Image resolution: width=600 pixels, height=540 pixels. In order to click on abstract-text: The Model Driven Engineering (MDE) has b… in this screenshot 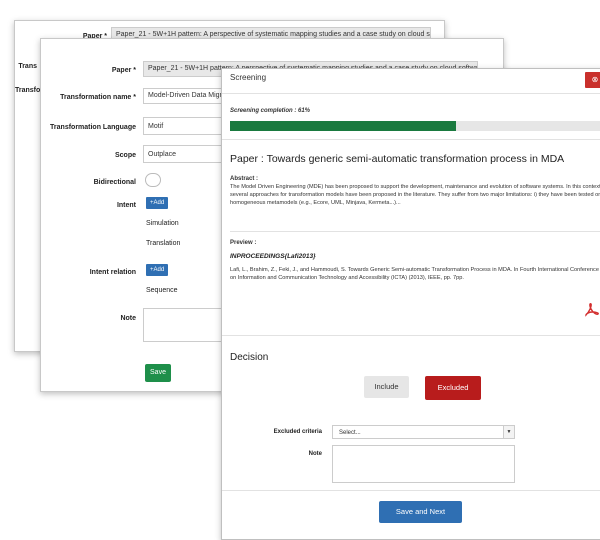, I will do `click(415, 195)`.